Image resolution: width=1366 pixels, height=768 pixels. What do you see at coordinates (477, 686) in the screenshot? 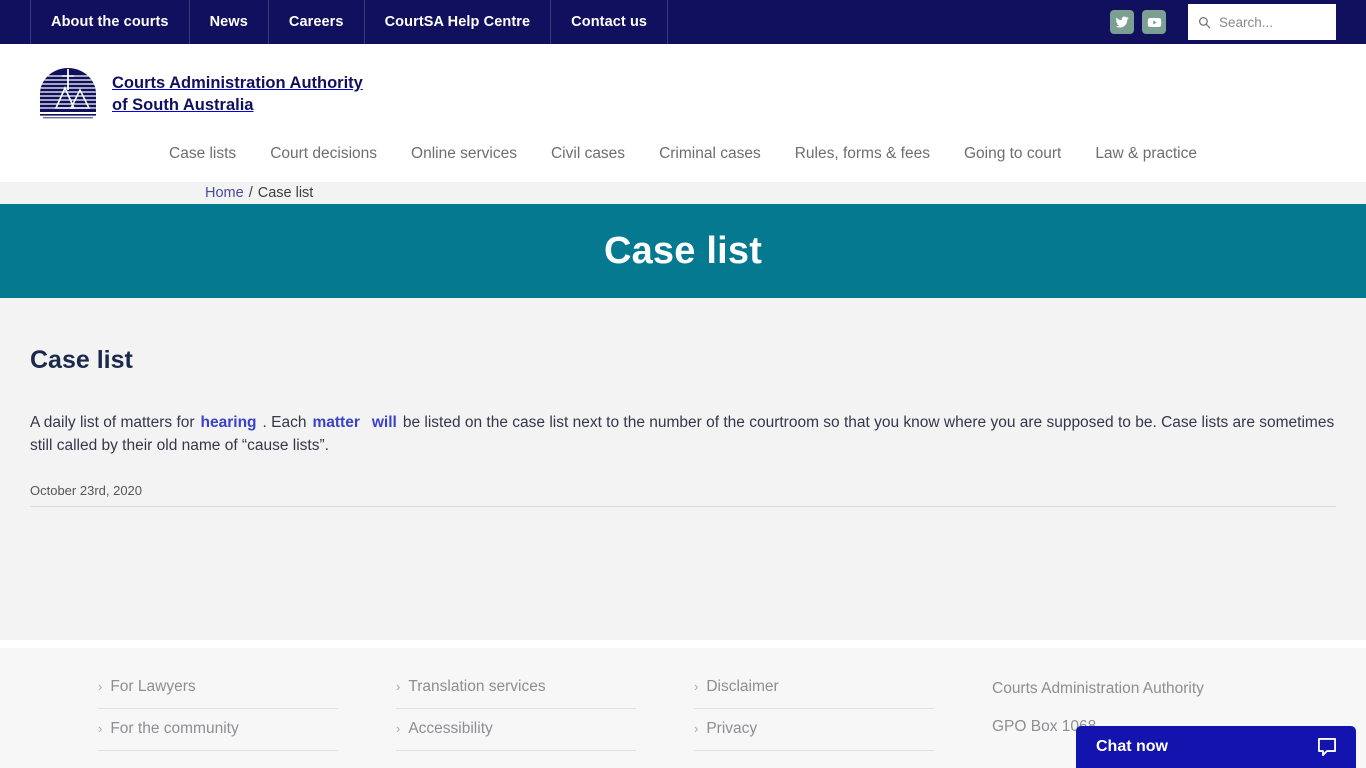
I see `footer-link-label: Translation services` at bounding box center [477, 686].